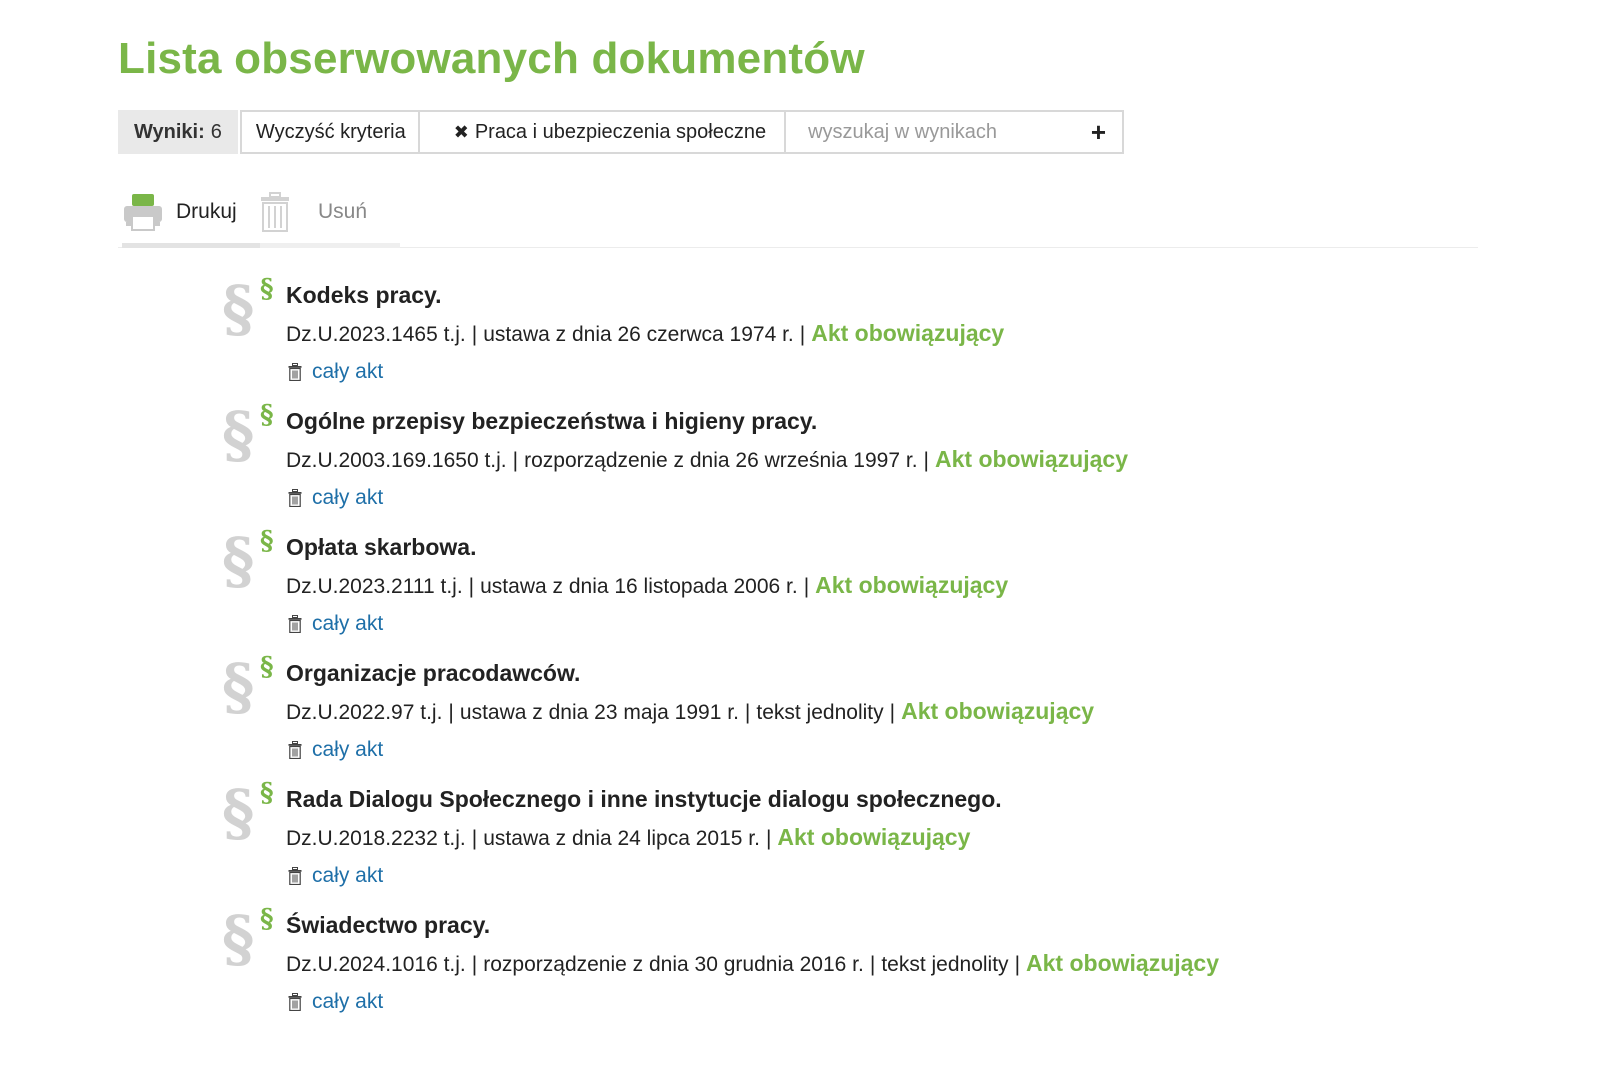 The height and width of the screenshot is (1067, 1600). What do you see at coordinates (491, 58) in the screenshot?
I see `page-title: Lista obserwowanych dokumentów` at bounding box center [491, 58].